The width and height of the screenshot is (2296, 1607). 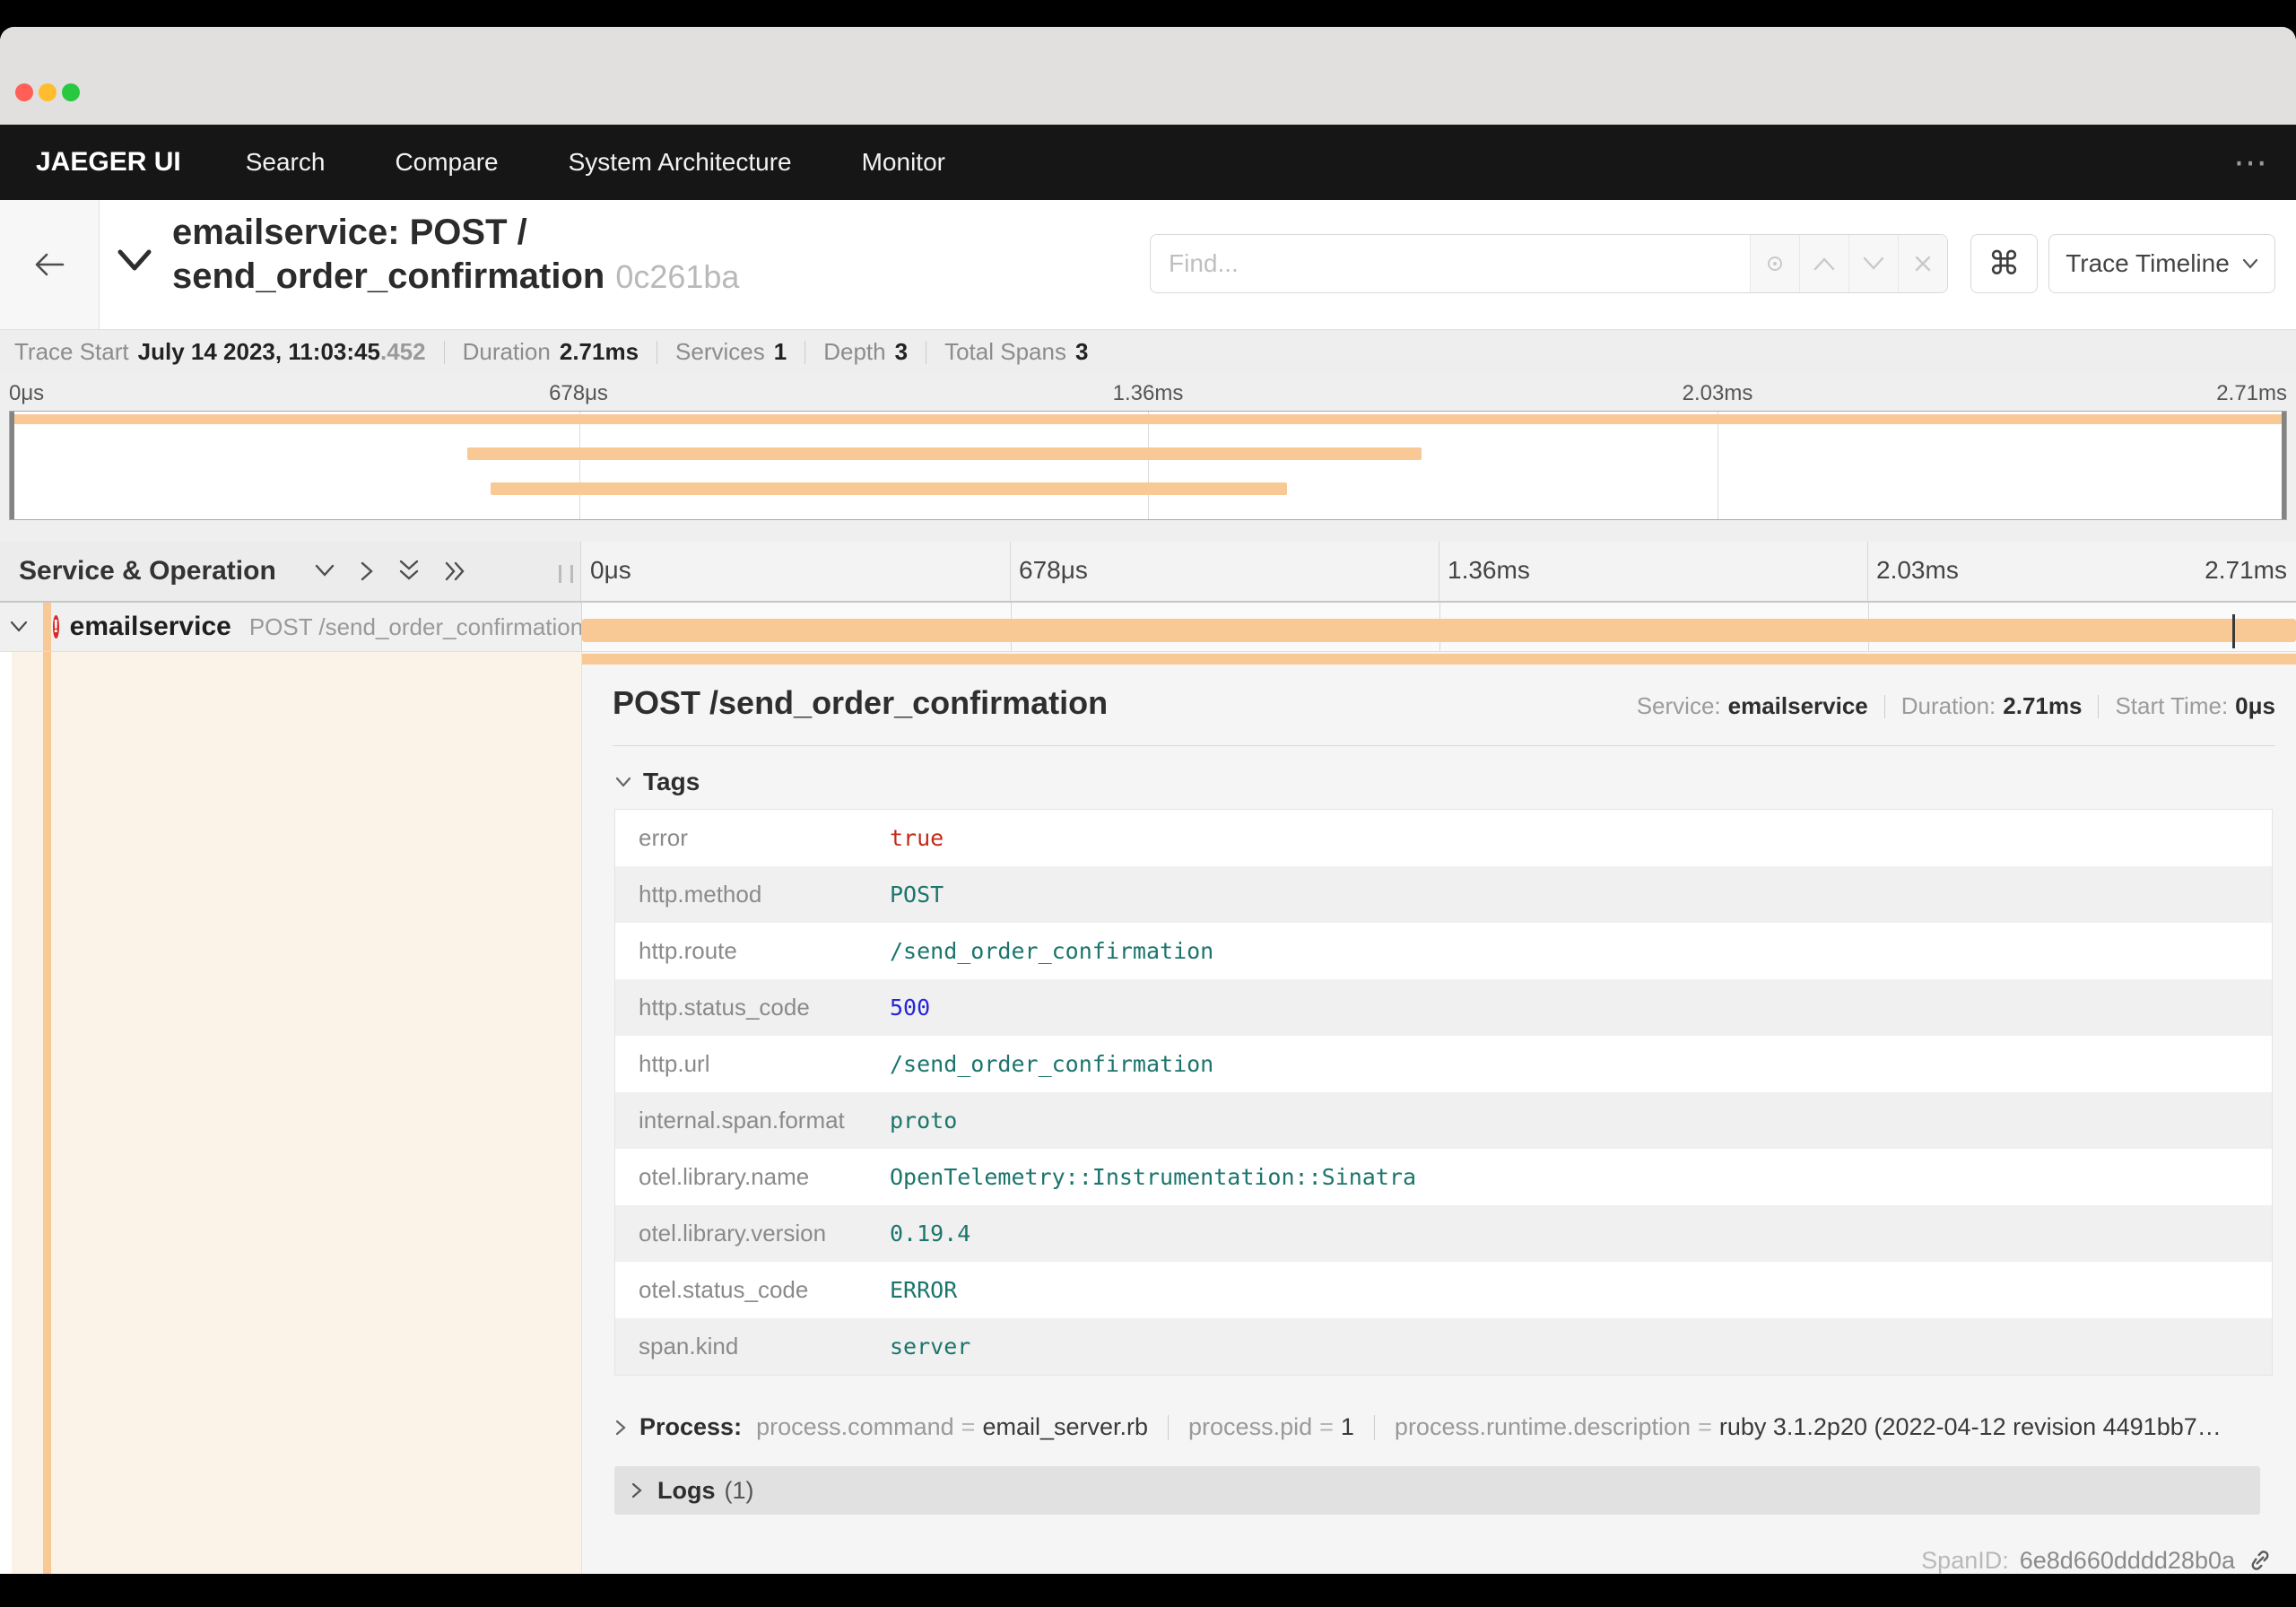 What do you see at coordinates (324, 571) in the screenshot?
I see `collapse-one-icon` at bounding box center [324, 571].